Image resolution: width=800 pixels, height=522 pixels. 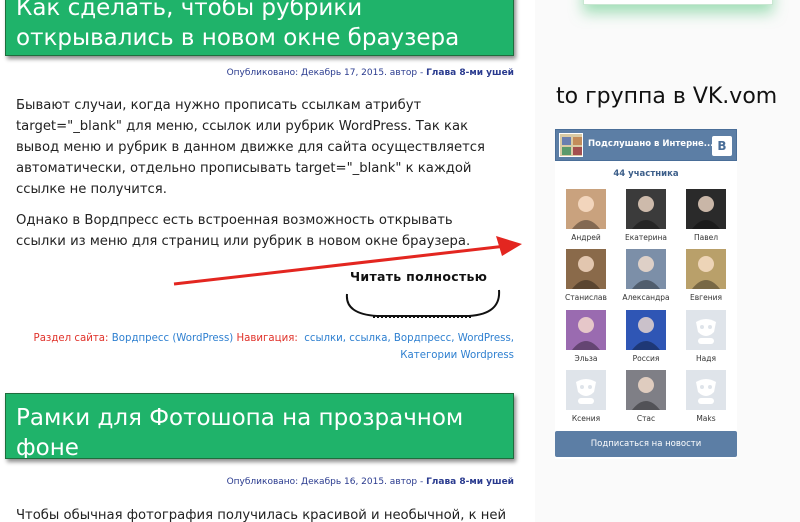 I want to click on vk-member-name: Андрей, so click(x=586, y=237).